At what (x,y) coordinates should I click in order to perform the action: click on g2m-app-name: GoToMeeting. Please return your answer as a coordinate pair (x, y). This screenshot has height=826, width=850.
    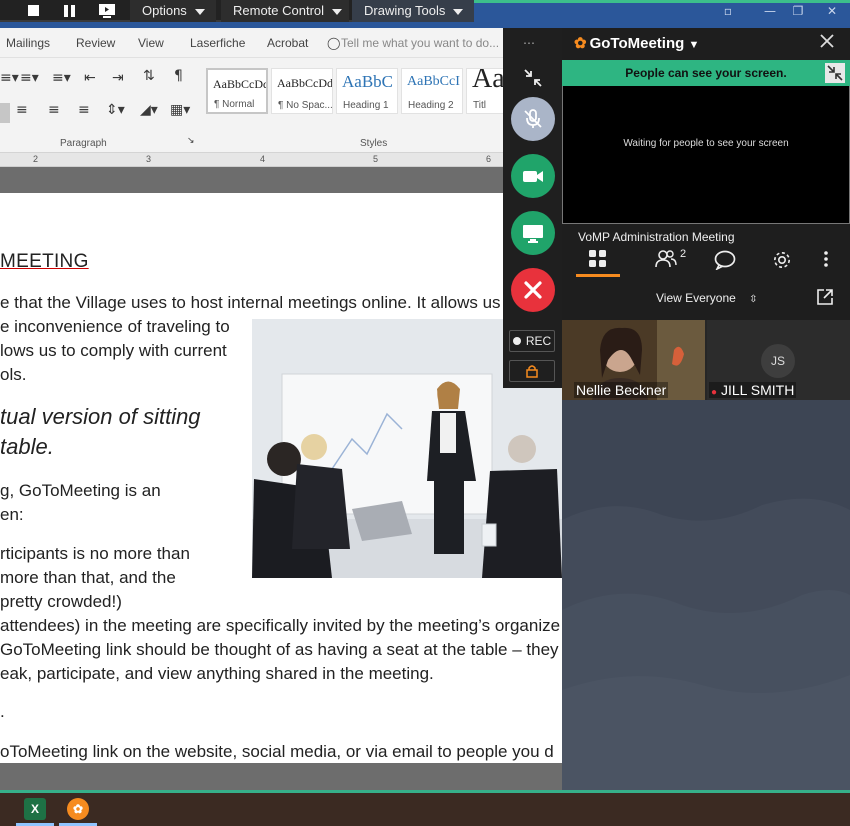
    Looking at the image, I should click on (637, 43).